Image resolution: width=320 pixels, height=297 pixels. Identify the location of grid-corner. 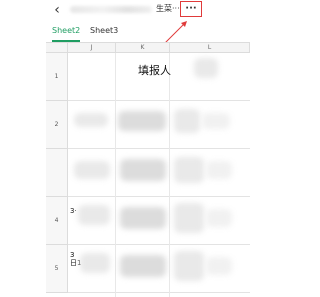
(57, 48).